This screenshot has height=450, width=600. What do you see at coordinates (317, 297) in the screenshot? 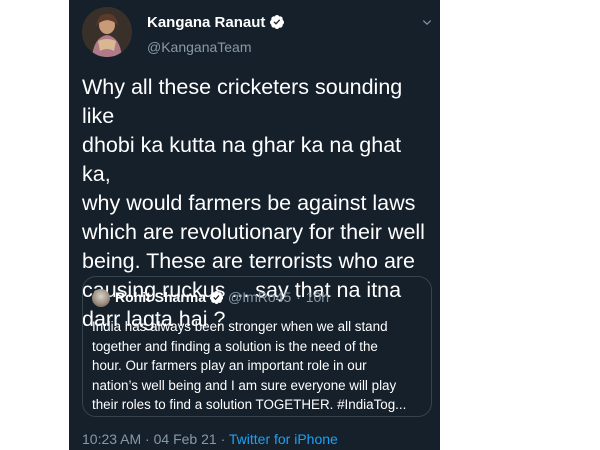
I see `quoted-time: 10h` at bounding box center [317, 297].